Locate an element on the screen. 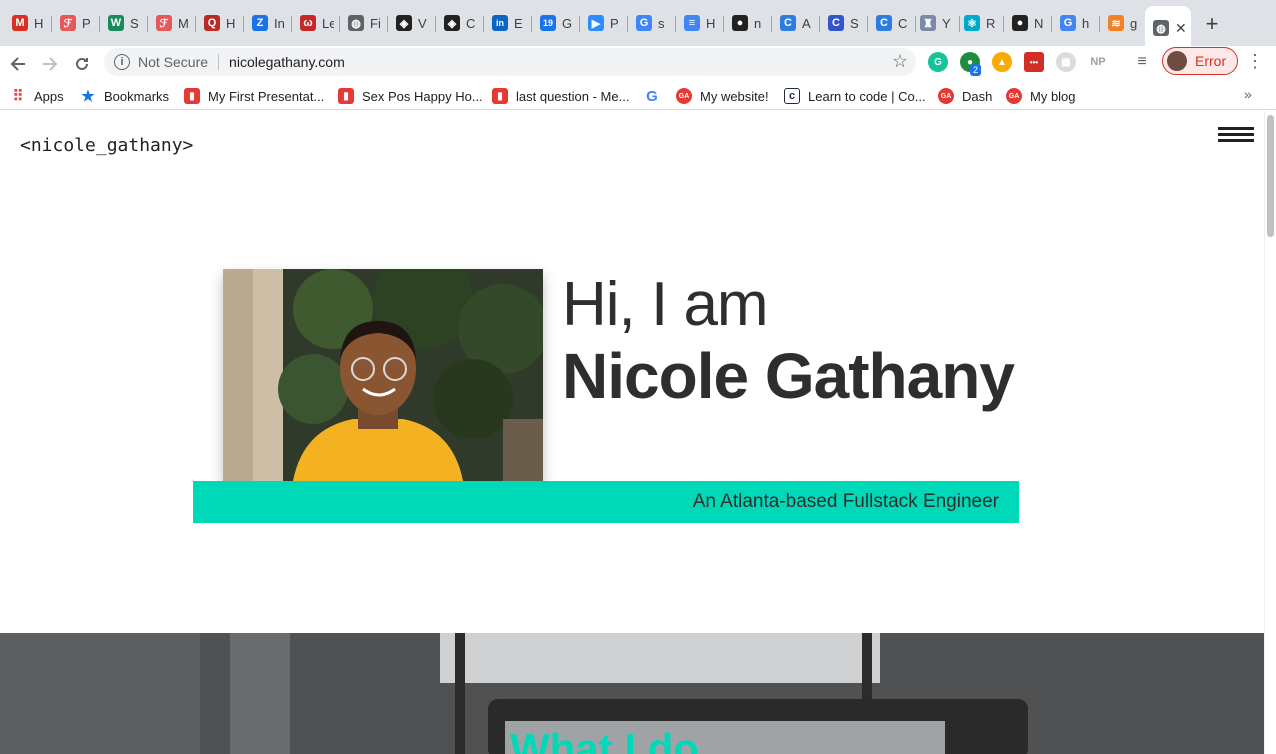  tab-title: h is located at coordinates (1086, 23).